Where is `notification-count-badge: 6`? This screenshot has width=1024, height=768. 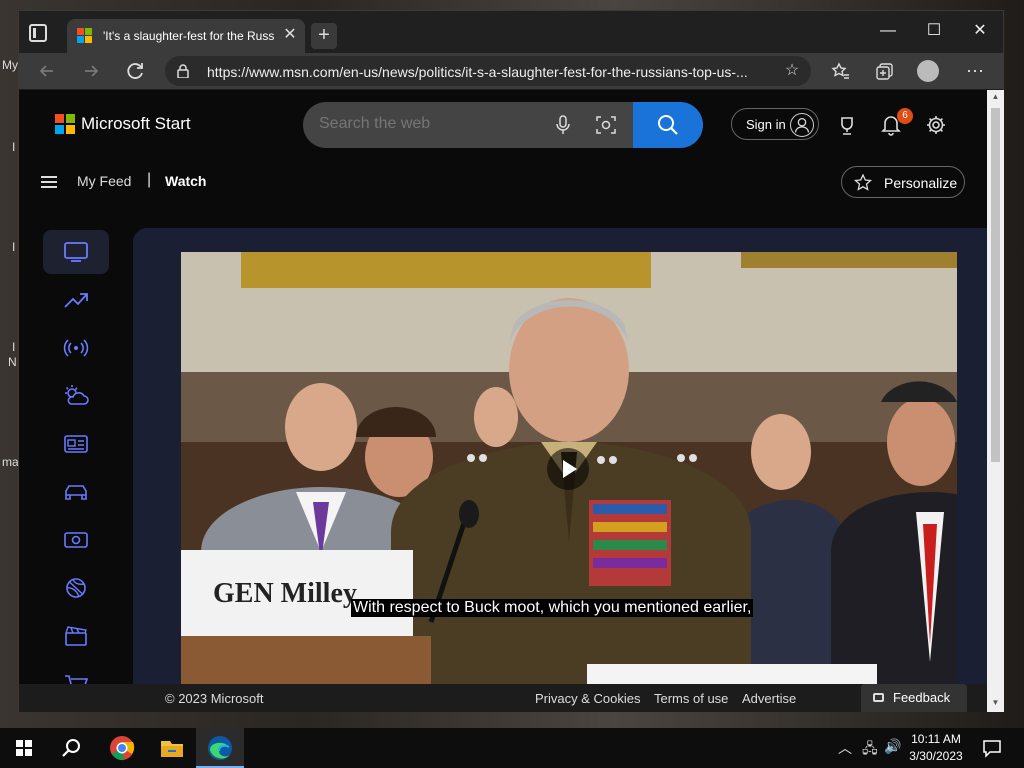
notification-count-badge: 6 is located at coordinates (905, 116).